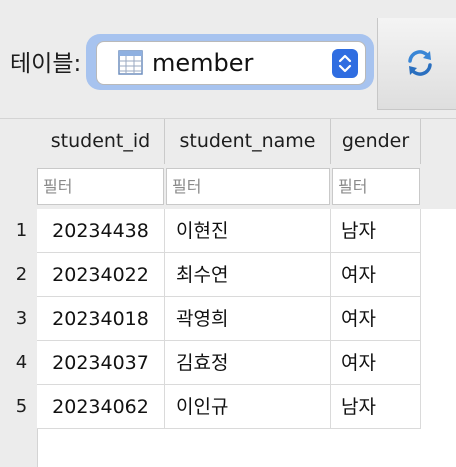 The height and width of the screenshot is (467, 456). Describe the element at coordinates (21, 318) in the screenshot. I see `row-number: 3` at that location.